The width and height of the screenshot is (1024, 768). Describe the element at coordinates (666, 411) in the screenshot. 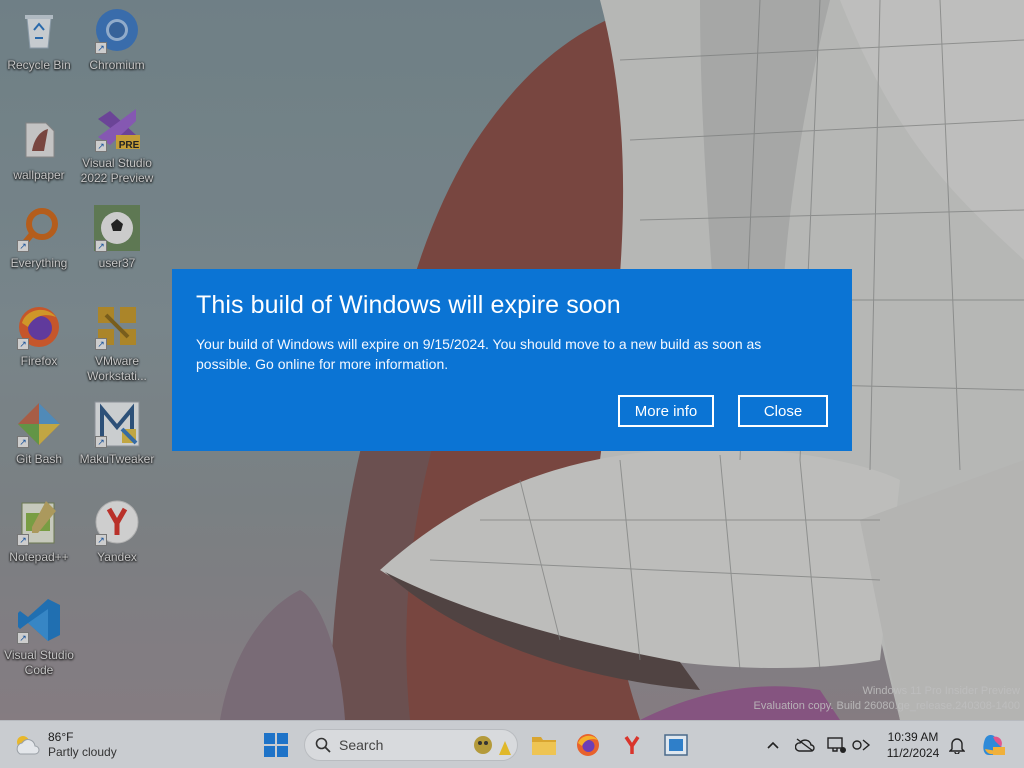

I see `more-info-button: More info` at that location.